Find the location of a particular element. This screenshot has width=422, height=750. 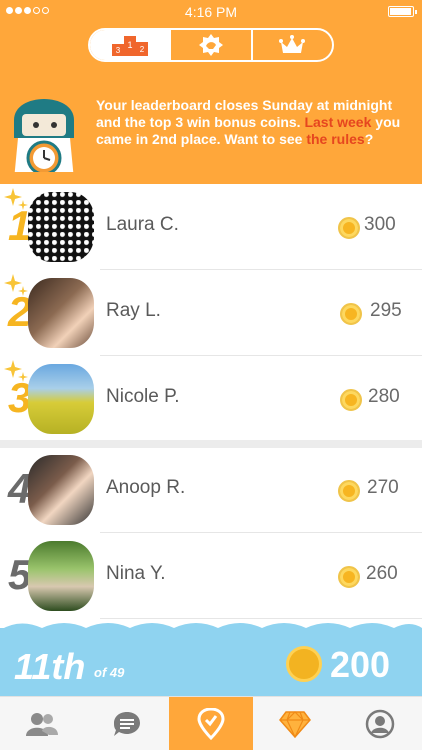

player-name: Nicole P. is located at coordinates (143, 396).